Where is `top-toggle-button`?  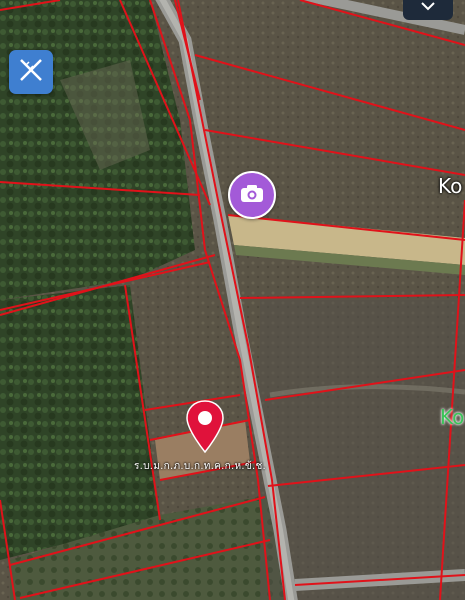
top-toggle-button is located at coordinates (428, 10).